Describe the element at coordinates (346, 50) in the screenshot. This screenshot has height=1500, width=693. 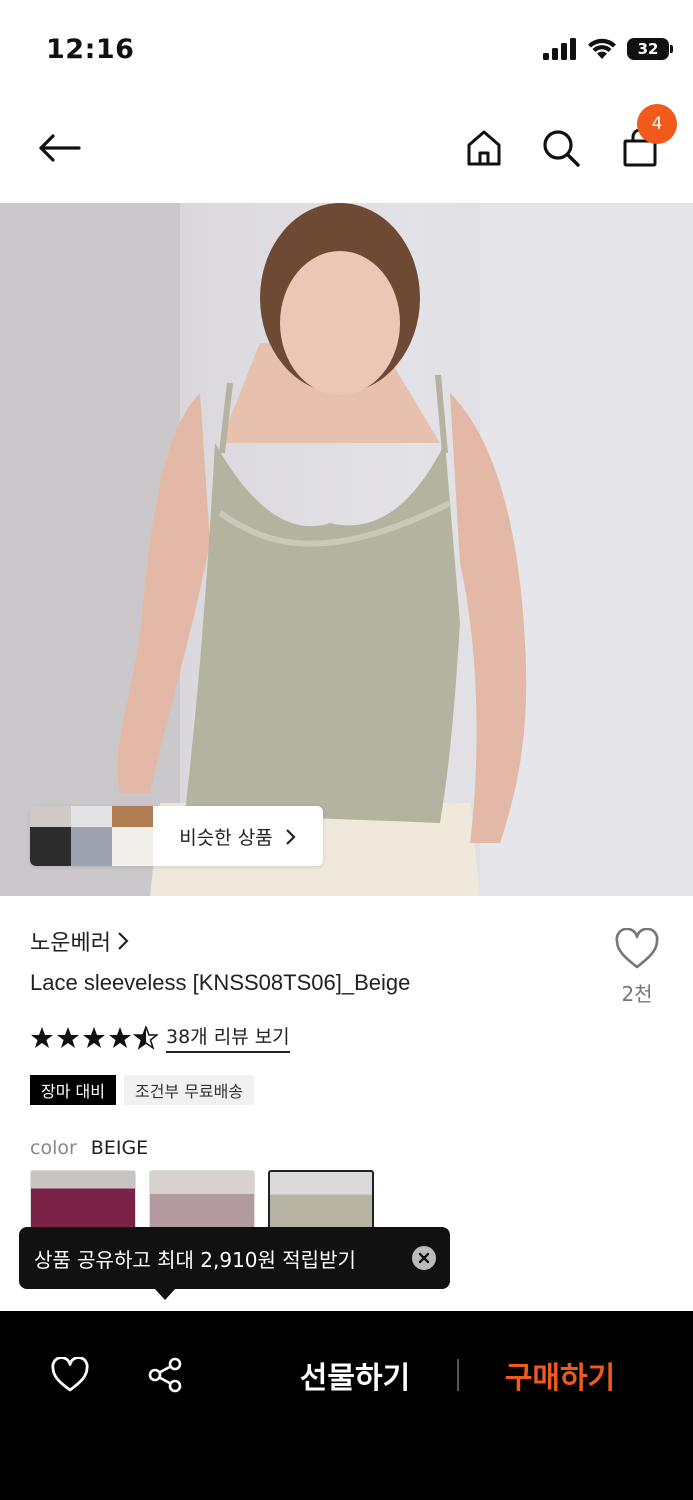
I see `status-bar: 12:16 32` at that location.